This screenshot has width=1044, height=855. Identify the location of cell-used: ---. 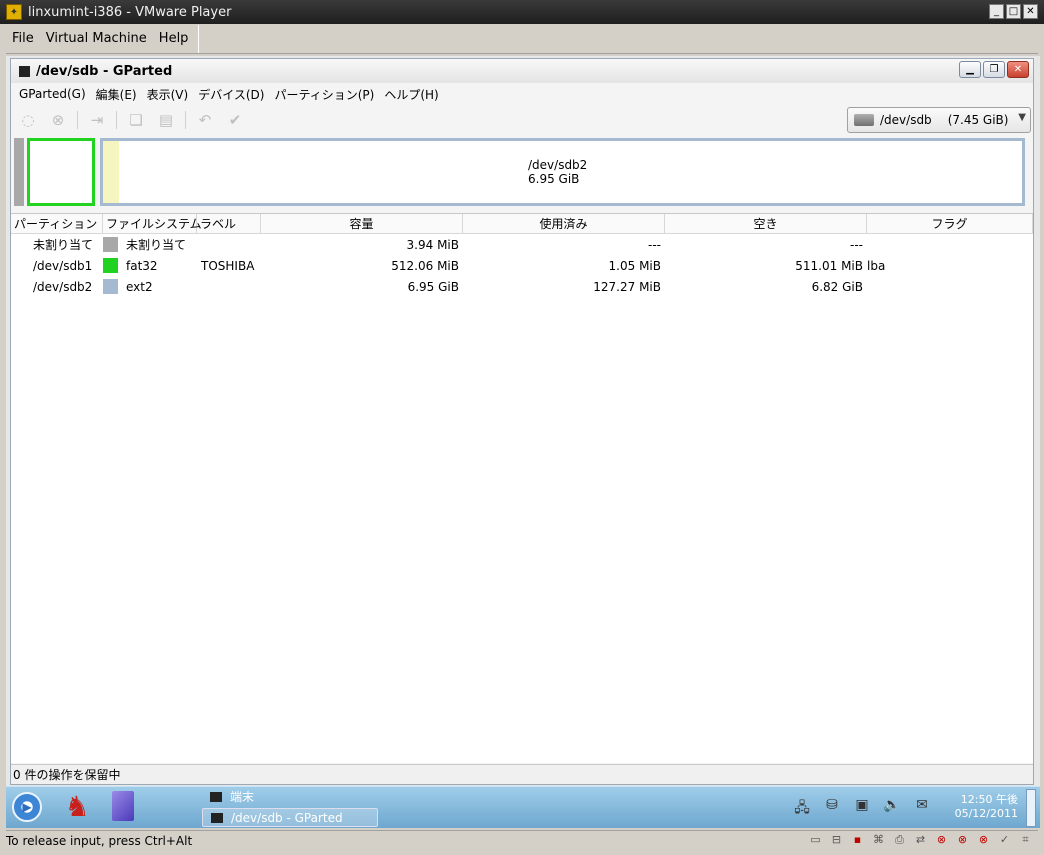
(654, 244).